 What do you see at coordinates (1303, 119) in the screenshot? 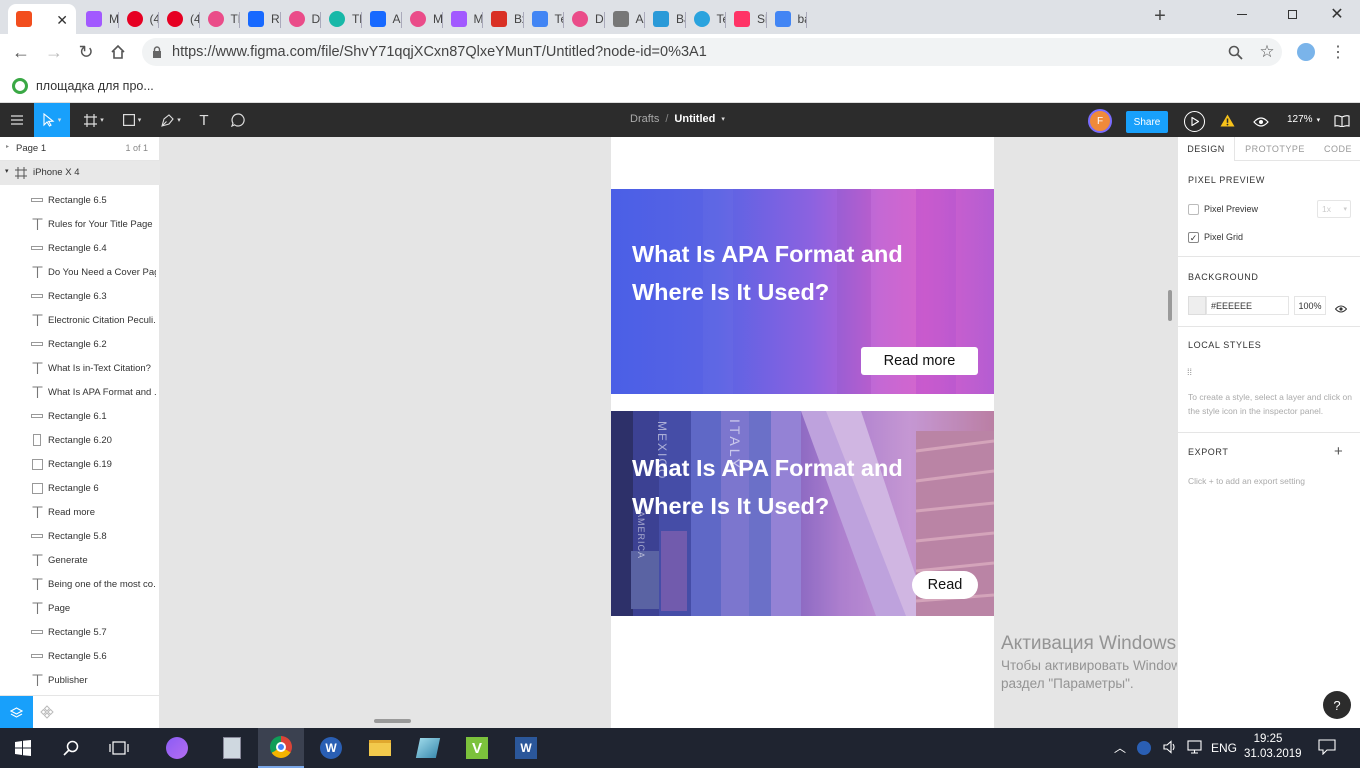
I see `zoom-level: 127% ▾` at bounding box center [1303, 119].